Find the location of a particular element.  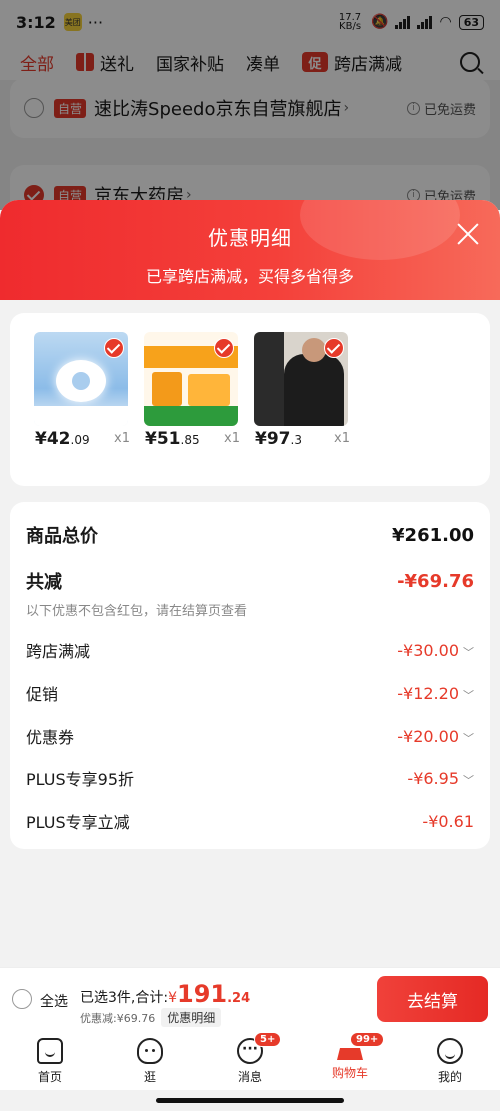

nav-browse: 逛 is located at coordinates (150, 1060).